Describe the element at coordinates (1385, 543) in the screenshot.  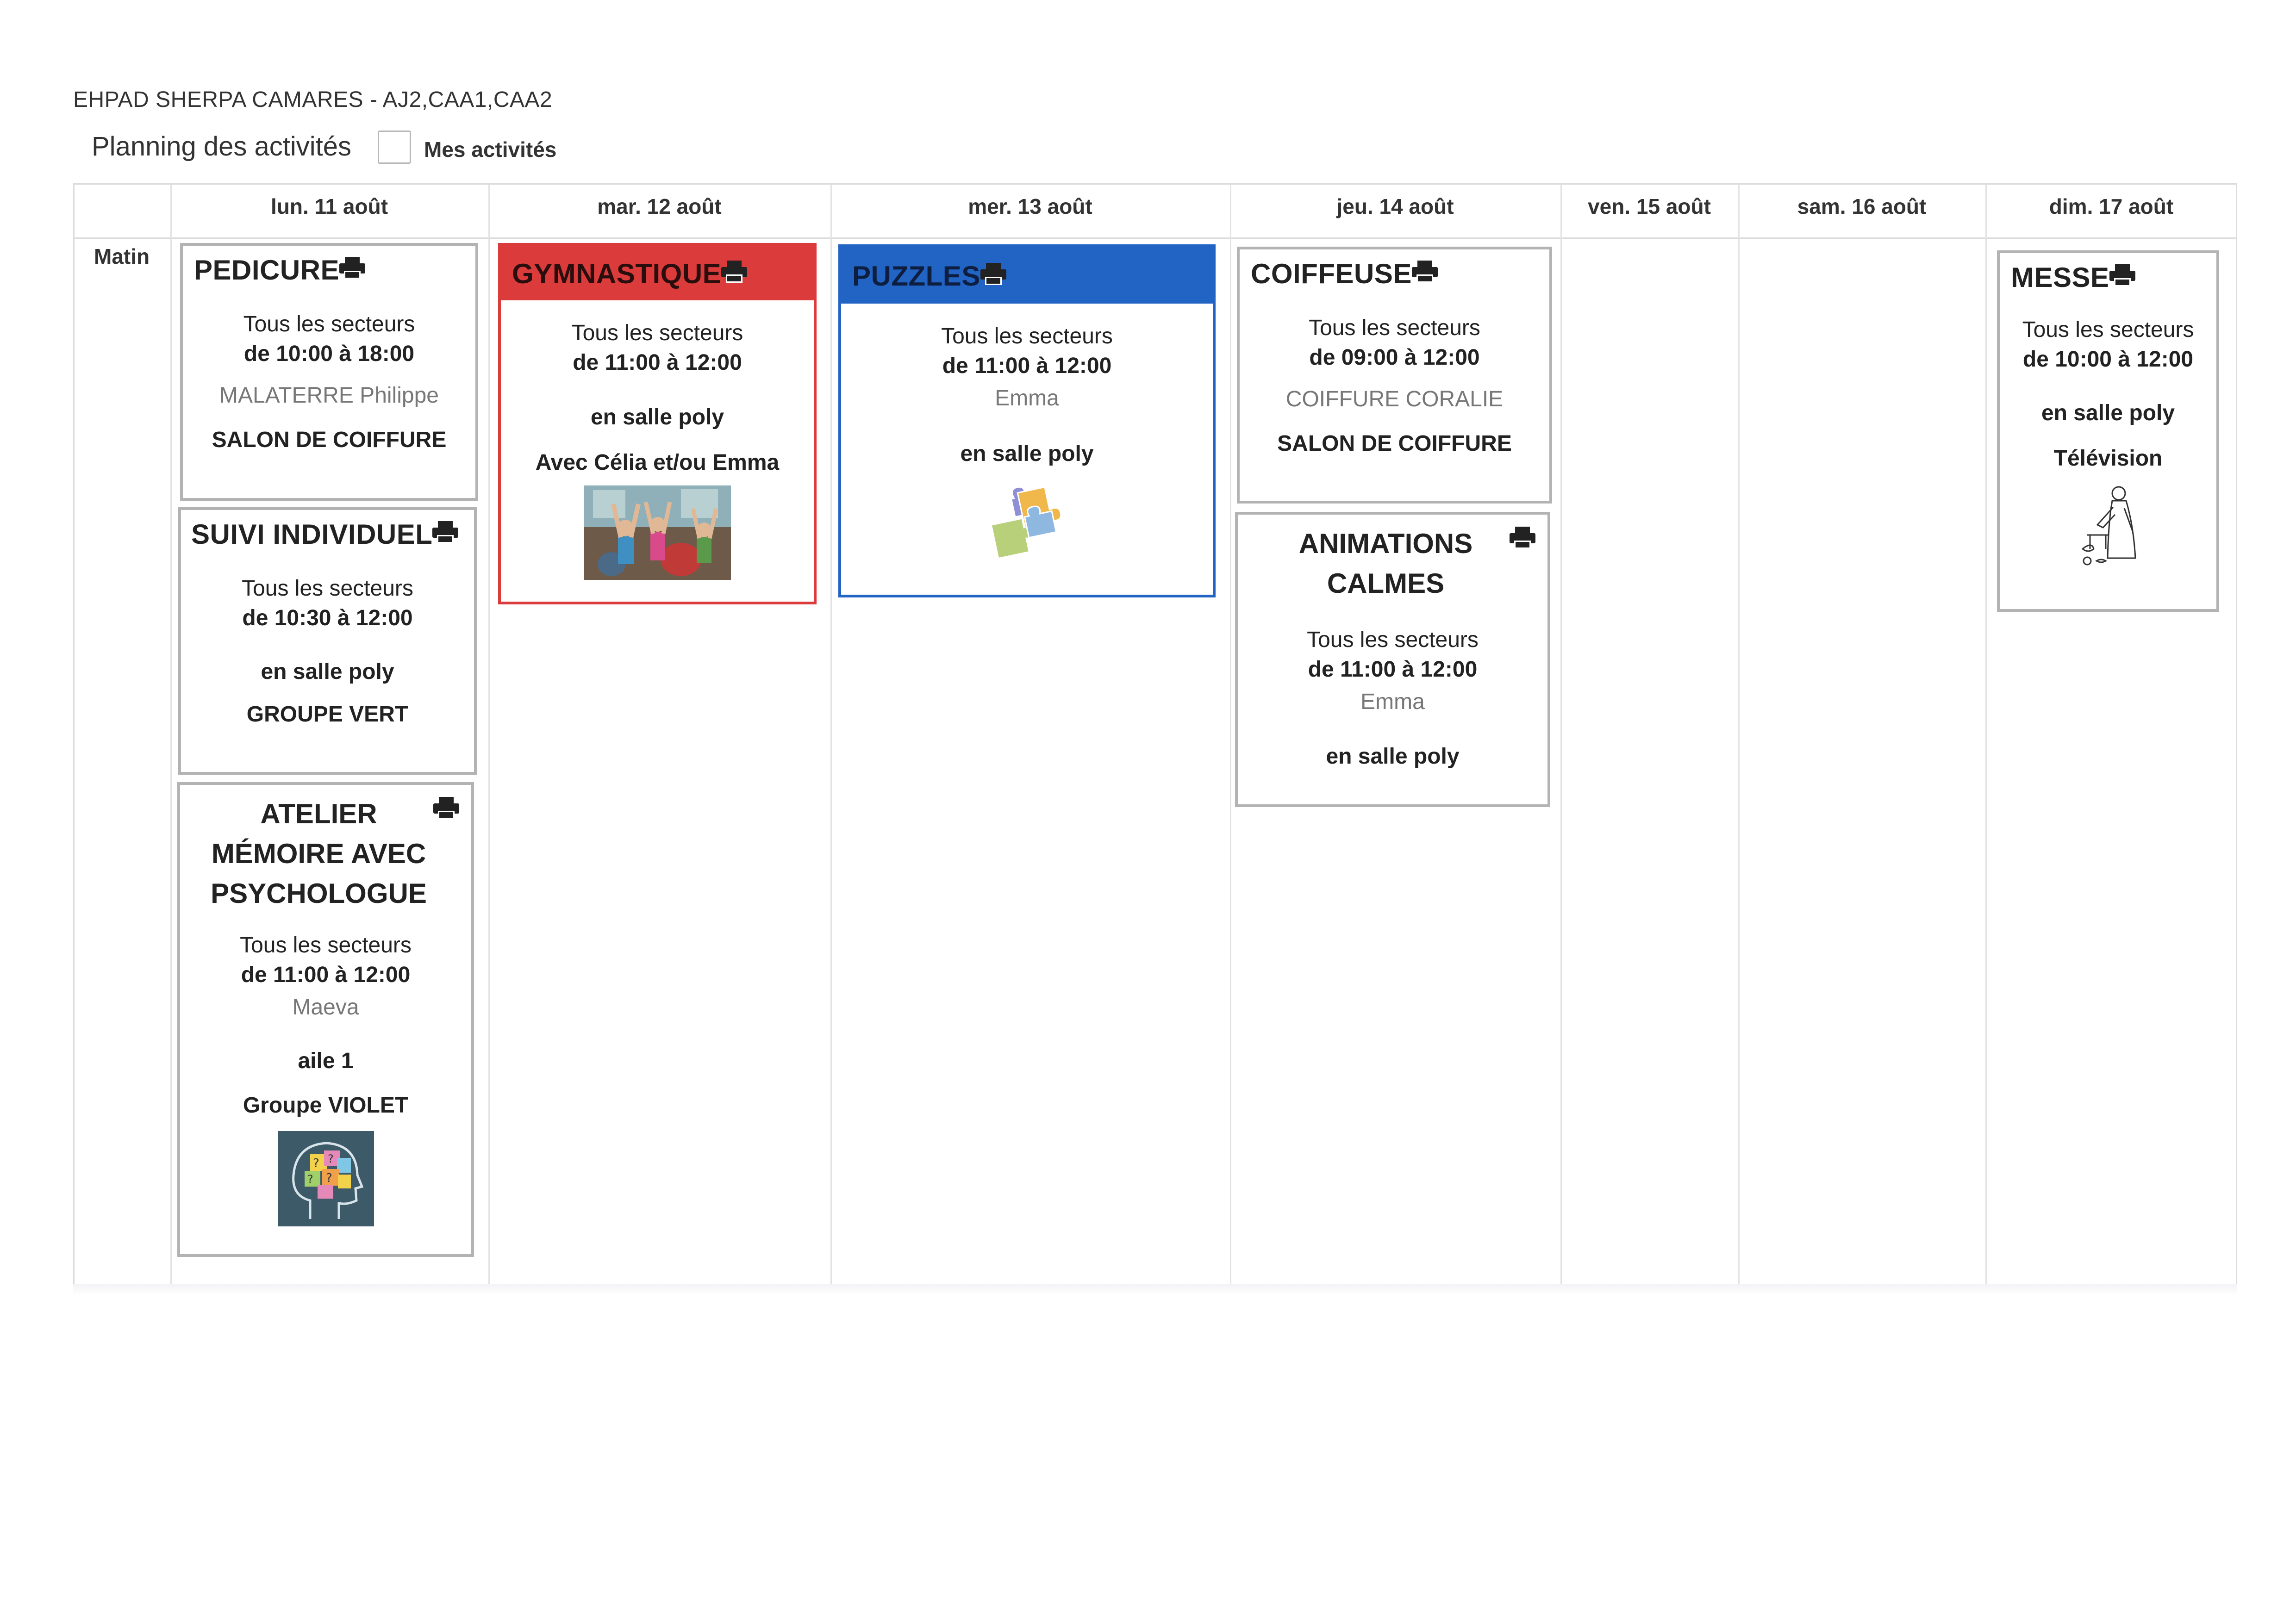
I see `activity-title-line: ANIMATIONS` at that location.